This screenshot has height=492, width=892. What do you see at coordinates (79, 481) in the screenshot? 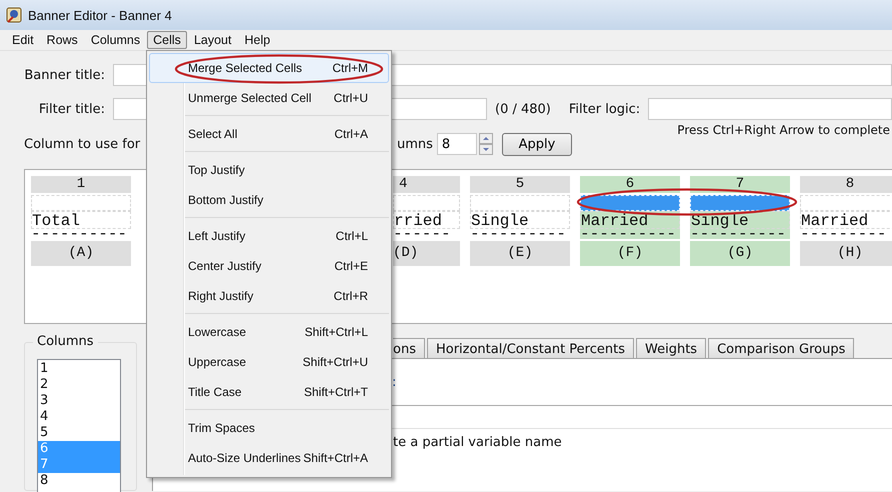
I see `list-item: 8` at bounding box center [79, 481].